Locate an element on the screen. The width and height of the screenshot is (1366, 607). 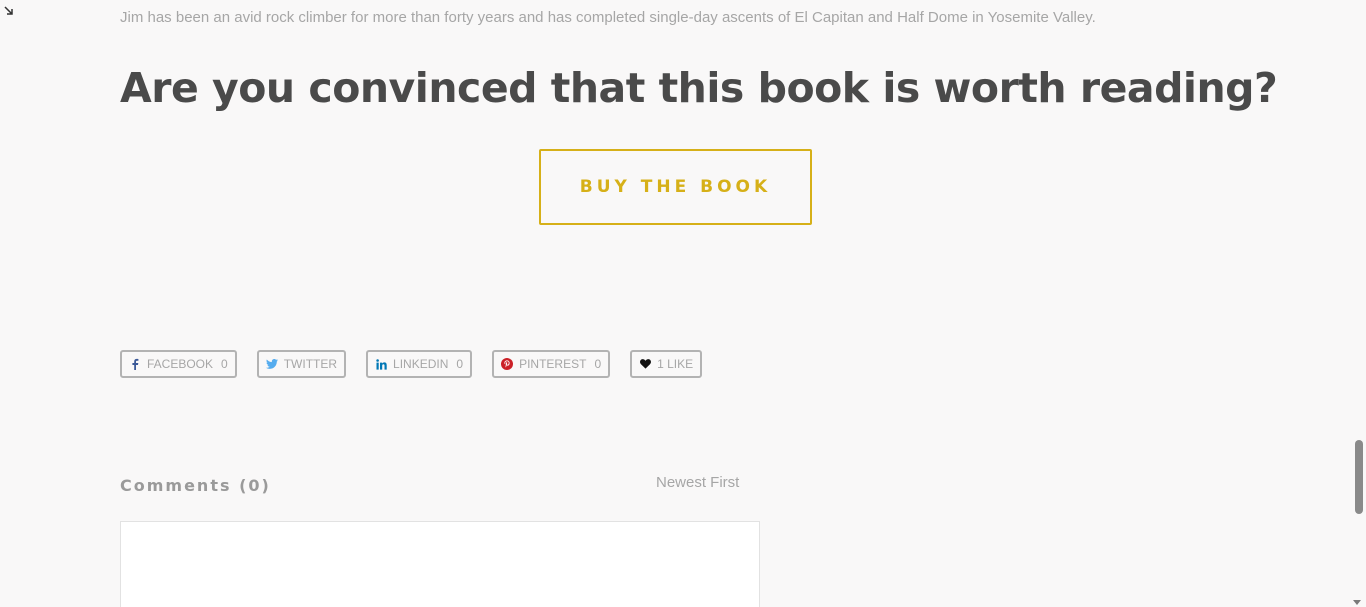
buy-the-book-button: BUY THE BOOK is located at coordinates (675, 187).